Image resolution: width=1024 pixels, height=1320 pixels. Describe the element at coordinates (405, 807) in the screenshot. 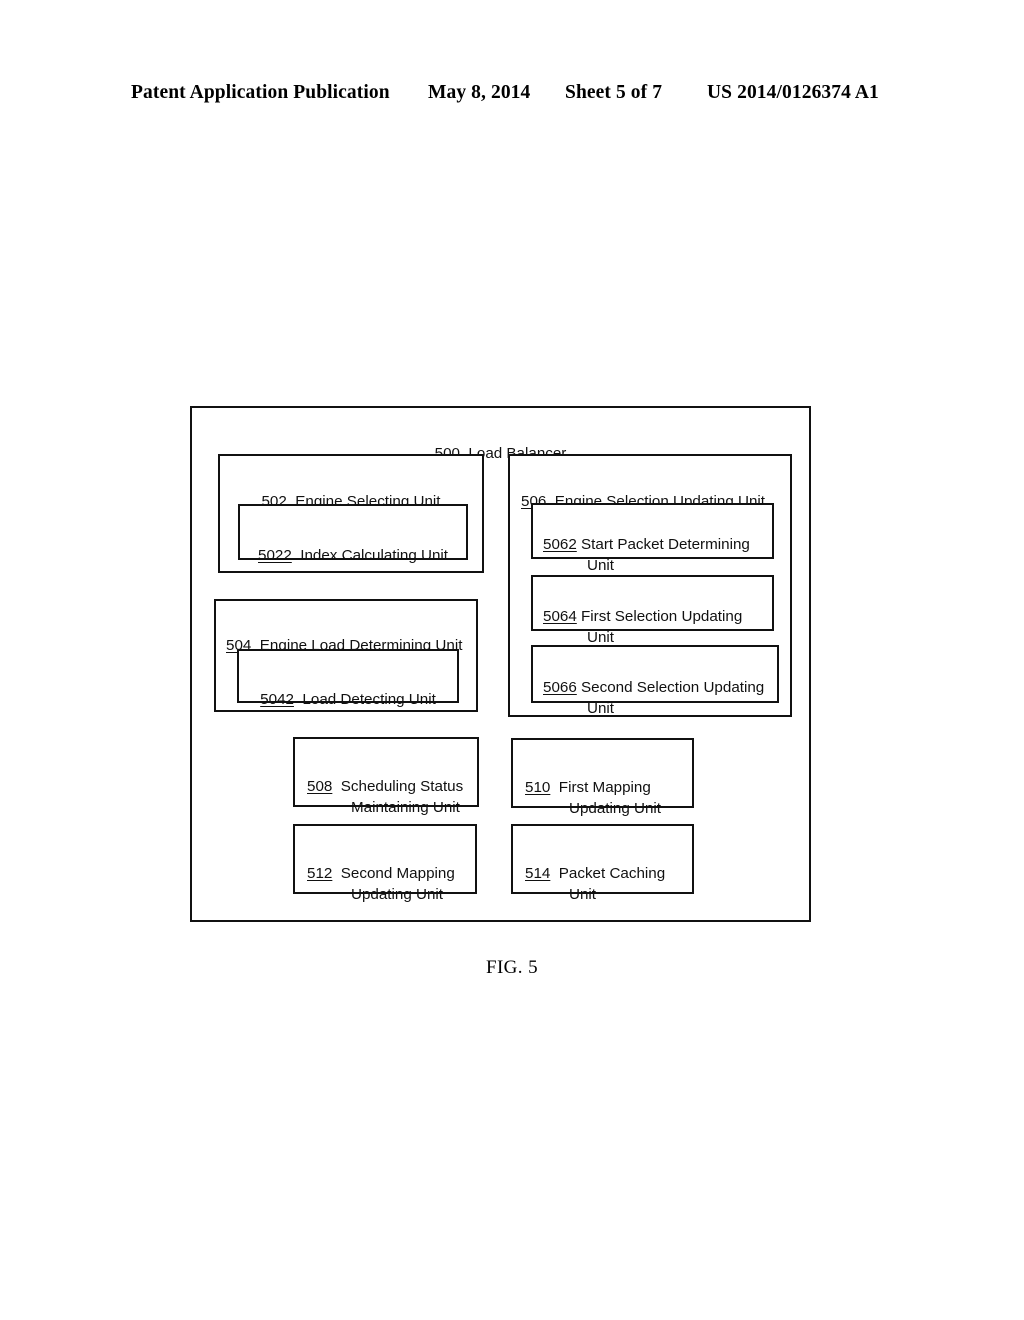

I see `label-text-508-line2: Maintaining Unit` at that location.